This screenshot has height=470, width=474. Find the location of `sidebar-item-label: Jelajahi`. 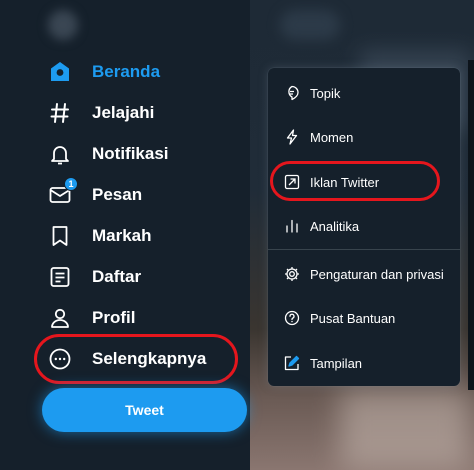

sidebar-item-label: Jelajahi is located at coordinates (123, 112).